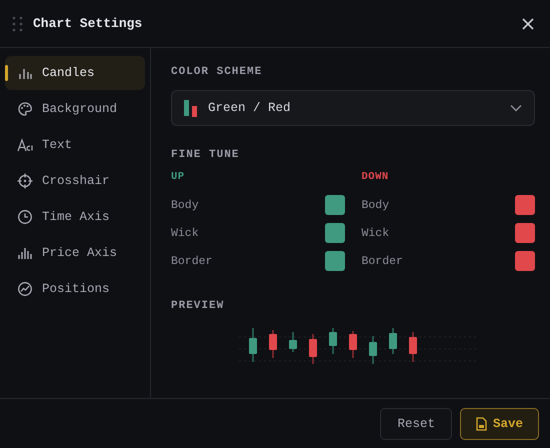 This screenshot has width=550, height=448. What do you see at coordinates (198, 306) in the screenshot?
I see `section-heading: PREVIEW` at bounding box center [198, 306].